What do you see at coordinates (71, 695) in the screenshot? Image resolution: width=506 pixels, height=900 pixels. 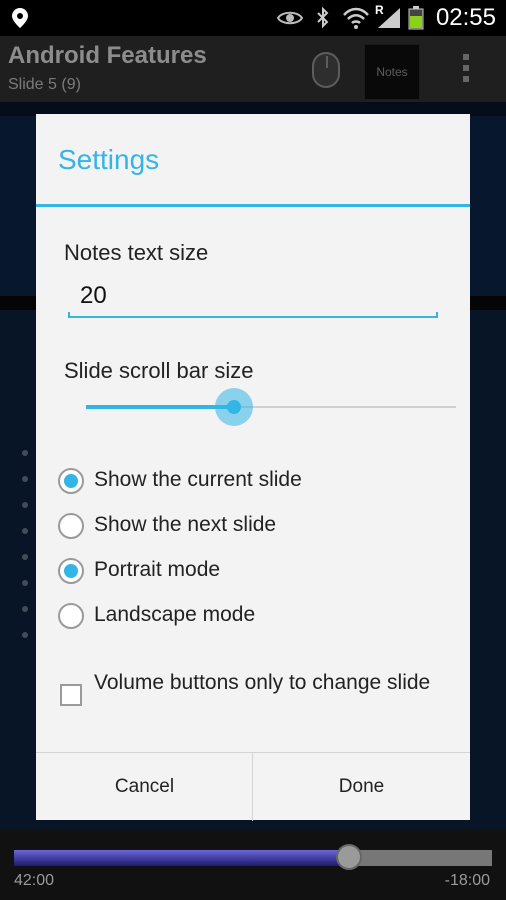 I see `volume-buttons-checkbox` at bounding box center [71, 695].